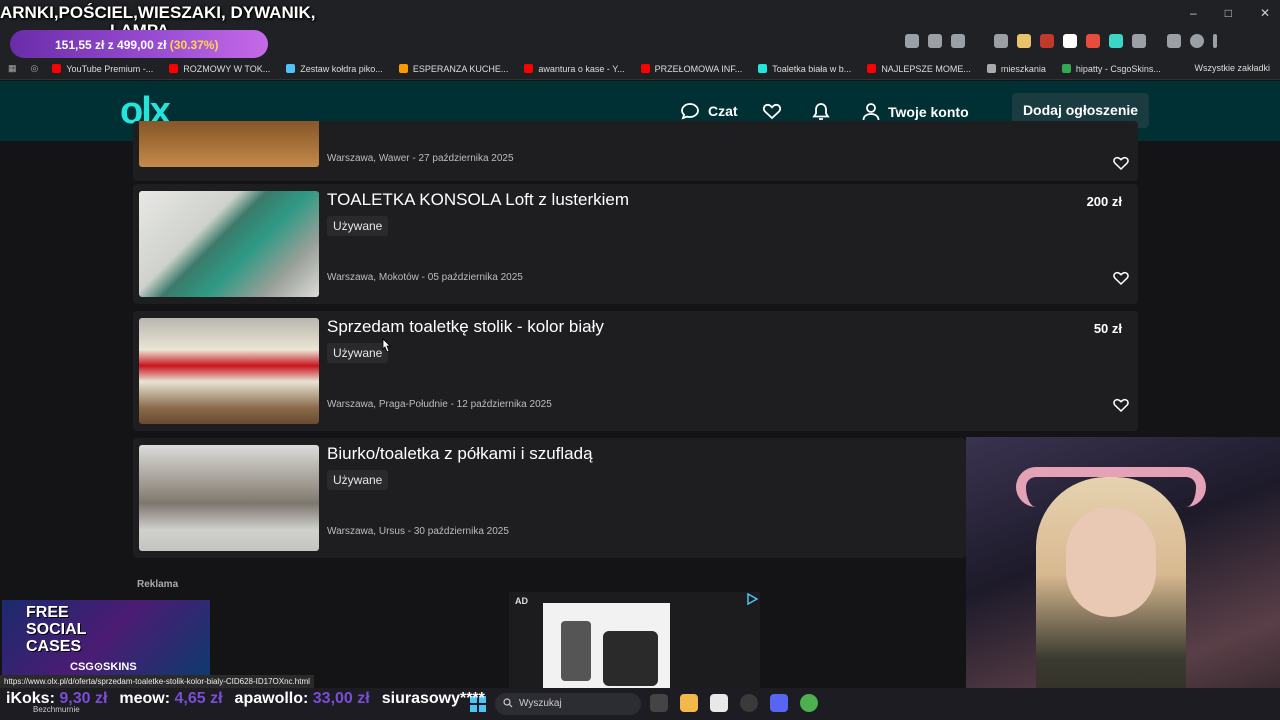 The width and height of the screenshot is (1280, 720). What do you see at coordinates (928, 112) in the screenshot?
I see `account-label: Twoje konto` at bounding box center [928, 112].